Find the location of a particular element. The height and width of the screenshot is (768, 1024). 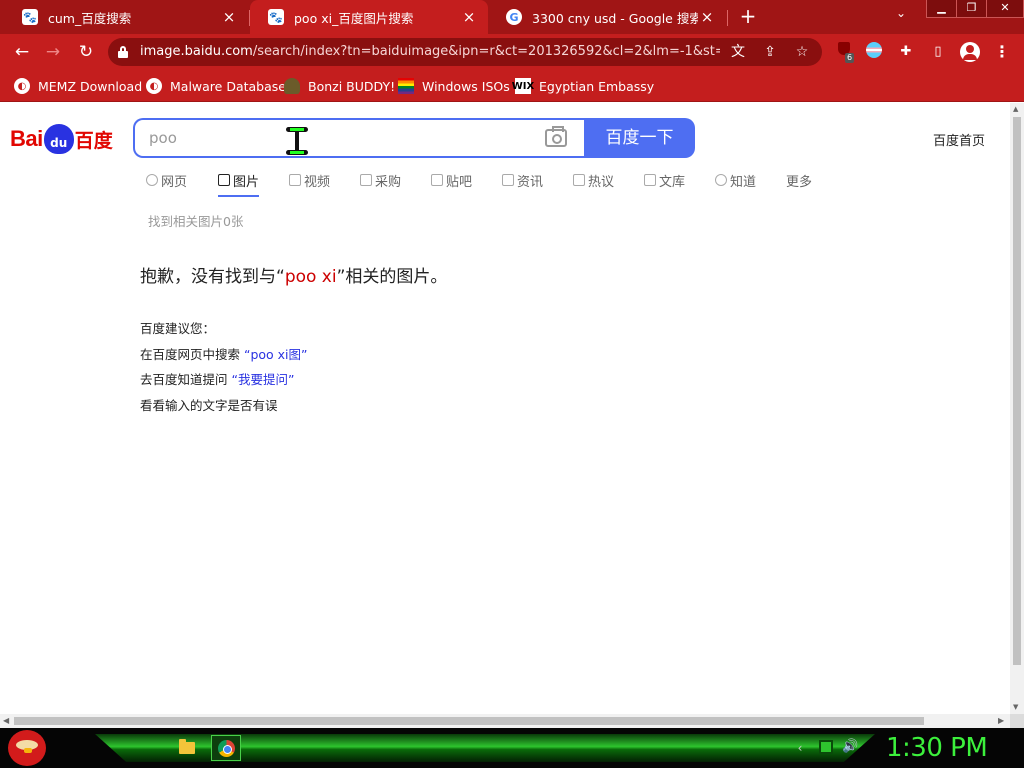

result-count: 找到相关图片0张 is located at coordinates (196, 221).